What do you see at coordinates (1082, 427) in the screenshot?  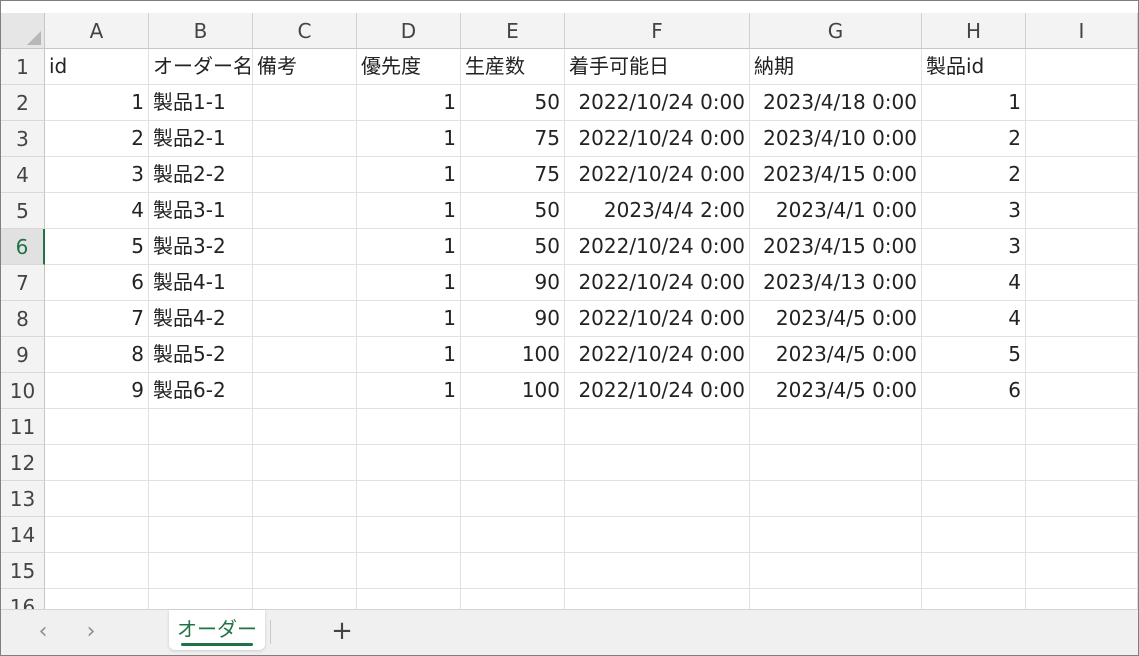 I see `cell-i11` at bounding box center [1082, 427].